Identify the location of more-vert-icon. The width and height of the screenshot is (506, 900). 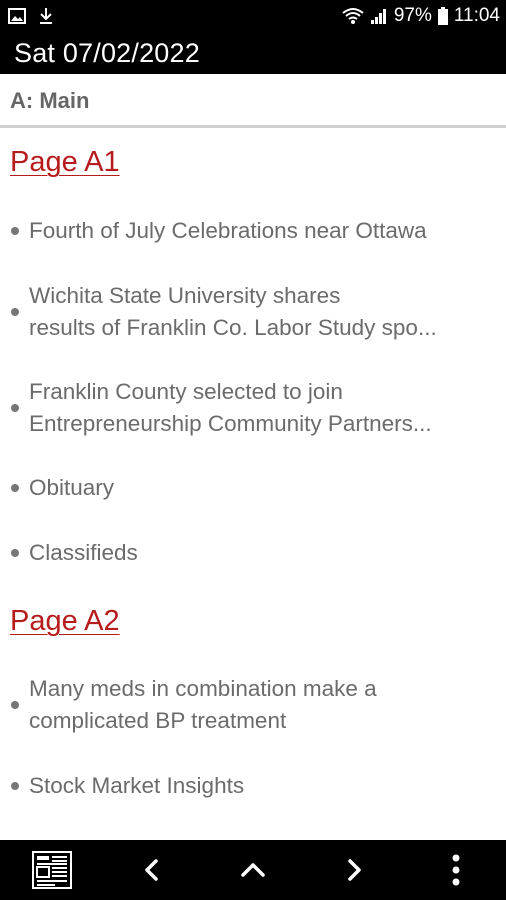
(456, 870).